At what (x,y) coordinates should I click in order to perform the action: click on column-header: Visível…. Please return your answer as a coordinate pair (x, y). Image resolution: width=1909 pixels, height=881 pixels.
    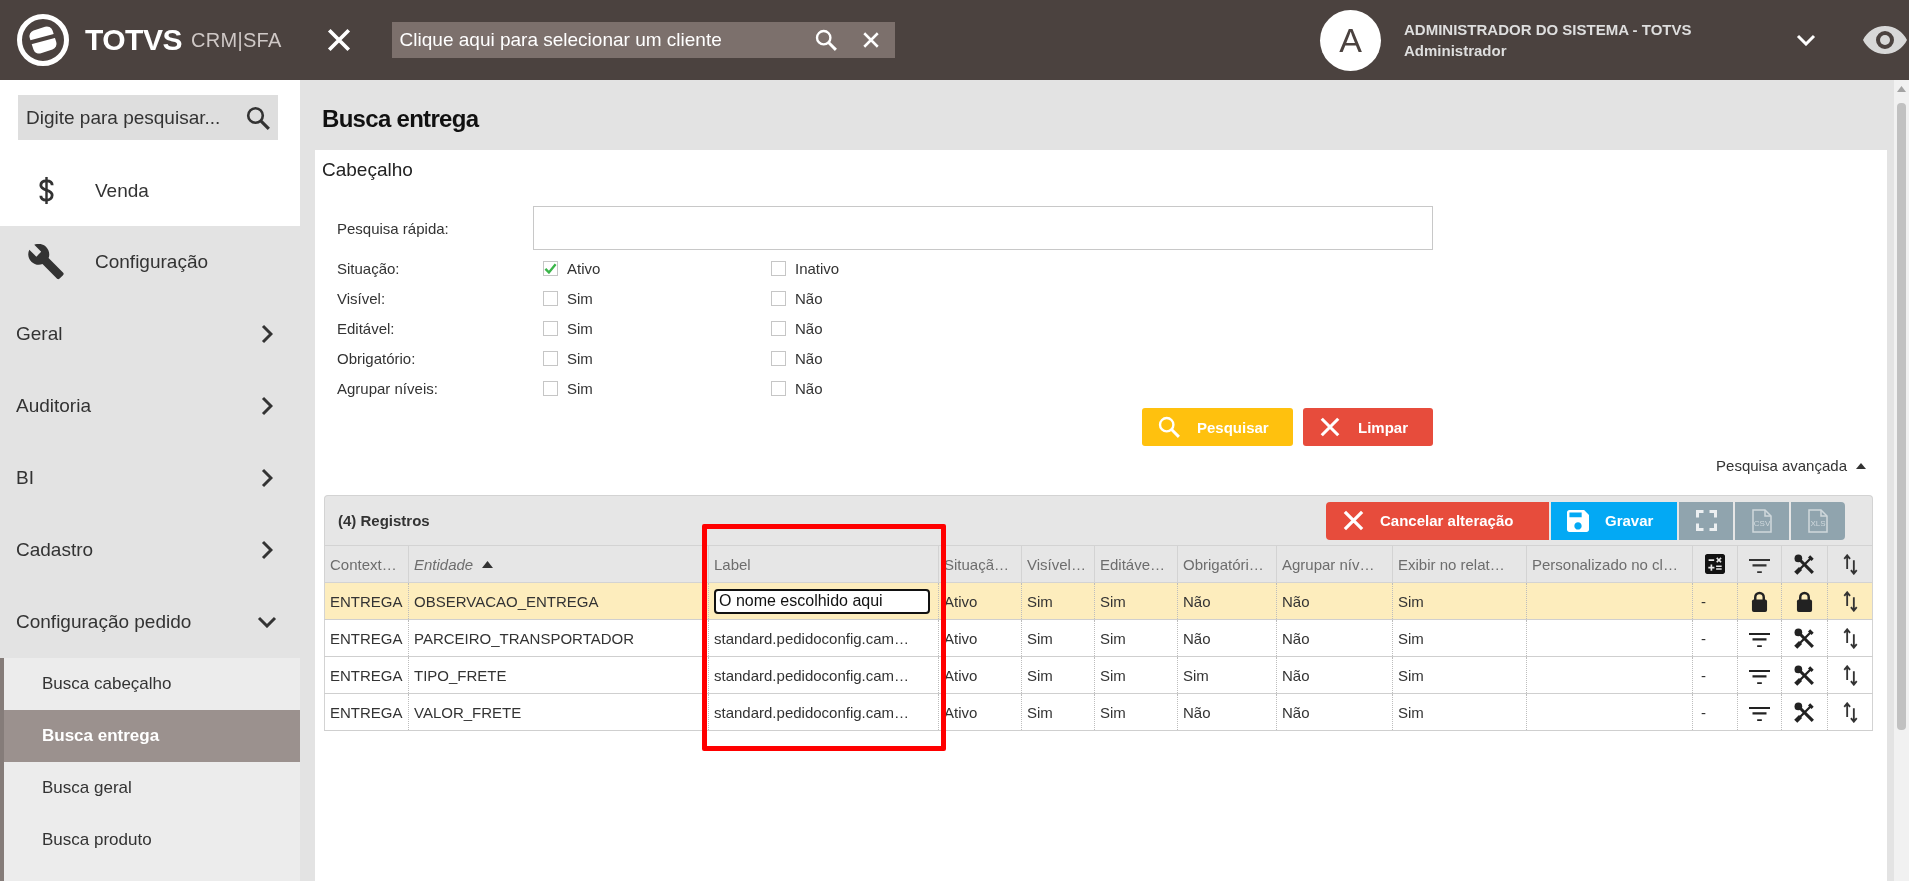
    Looking at the image, I should click on (1058, 564).